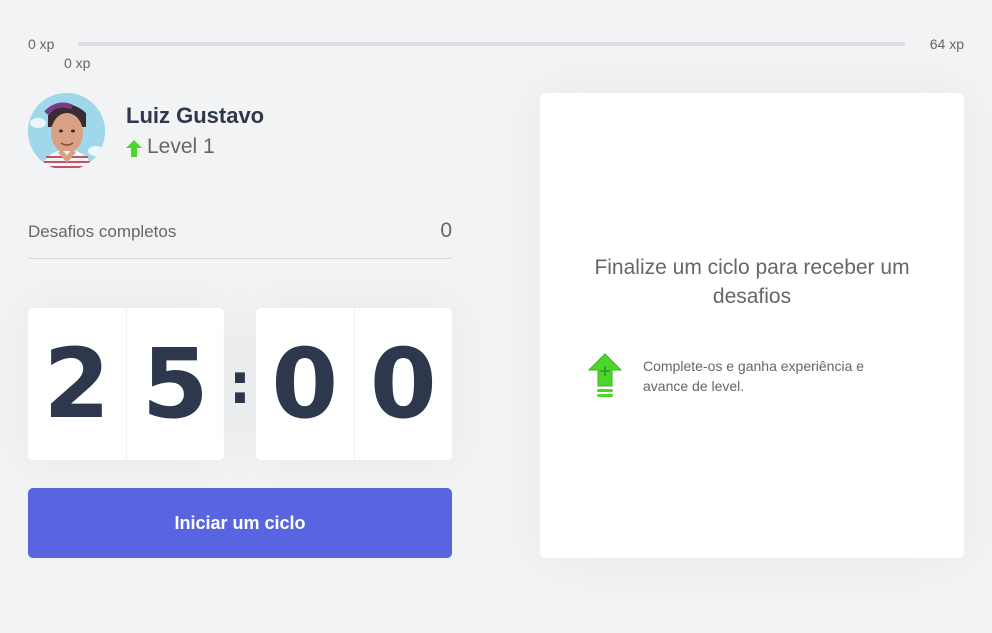  Describe the element at coordinates (946, 44) in the screenshot. I see `xp-max-label: 64 xp` at that location.